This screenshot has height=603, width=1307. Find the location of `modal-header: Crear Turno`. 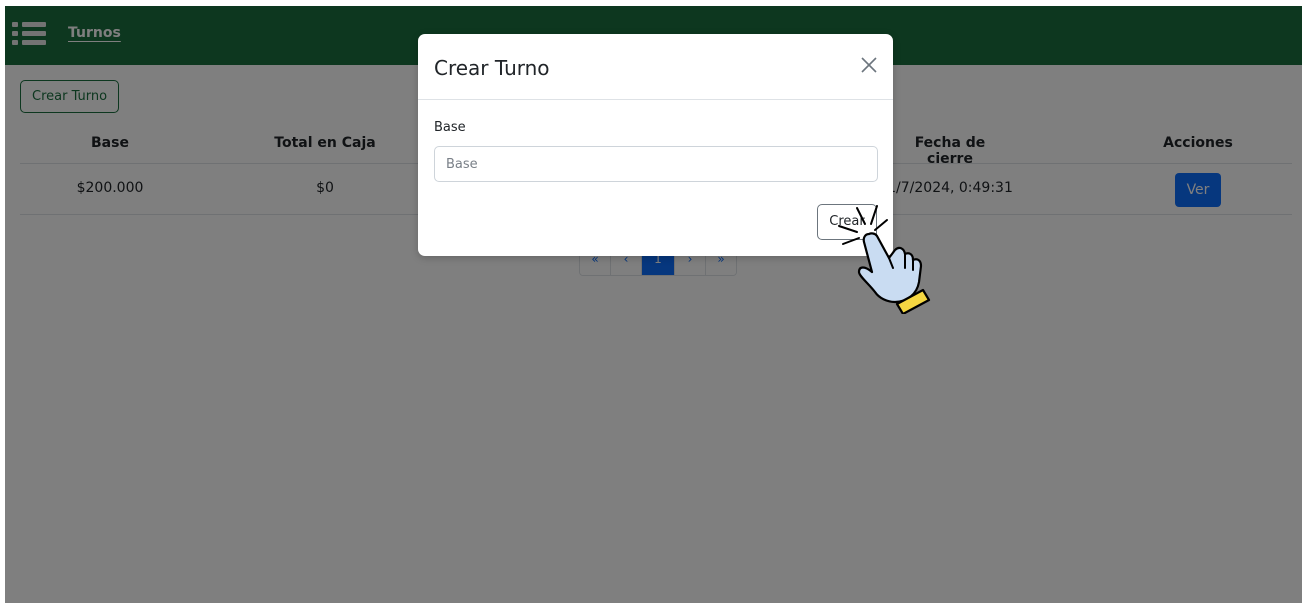

modal-header: Crear Turno is located at coordinates (655, 67).